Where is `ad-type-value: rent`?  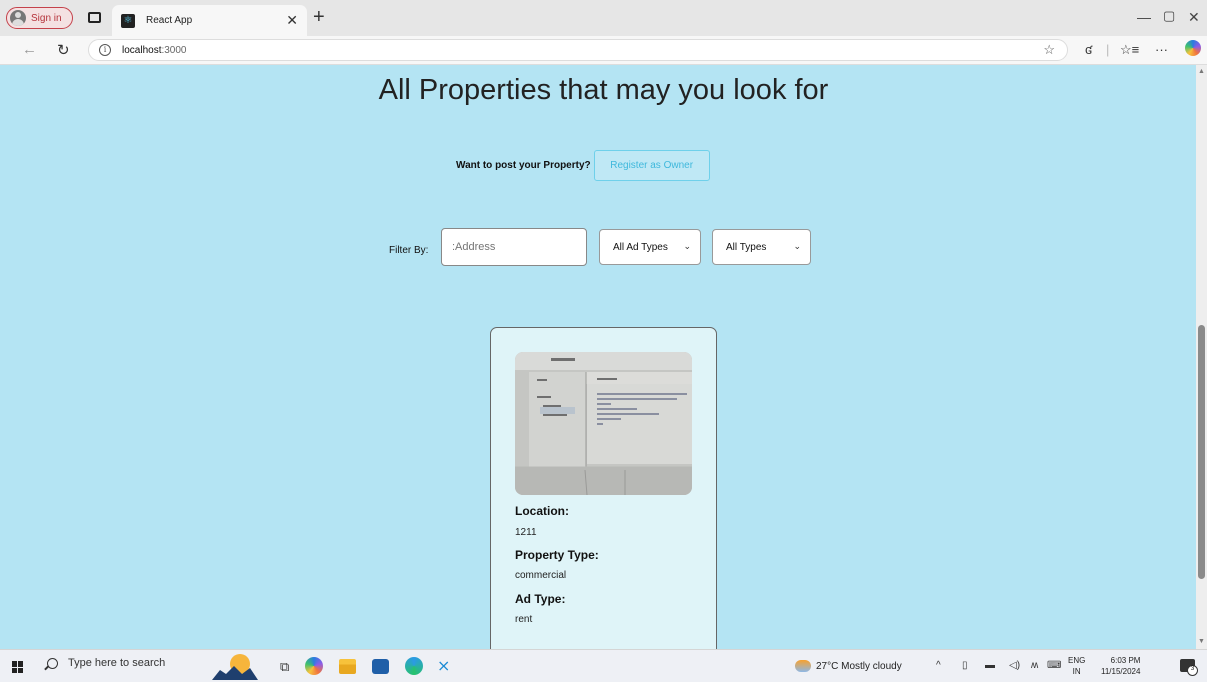 ad-type-value: rent is located at coordinates (524, 619).